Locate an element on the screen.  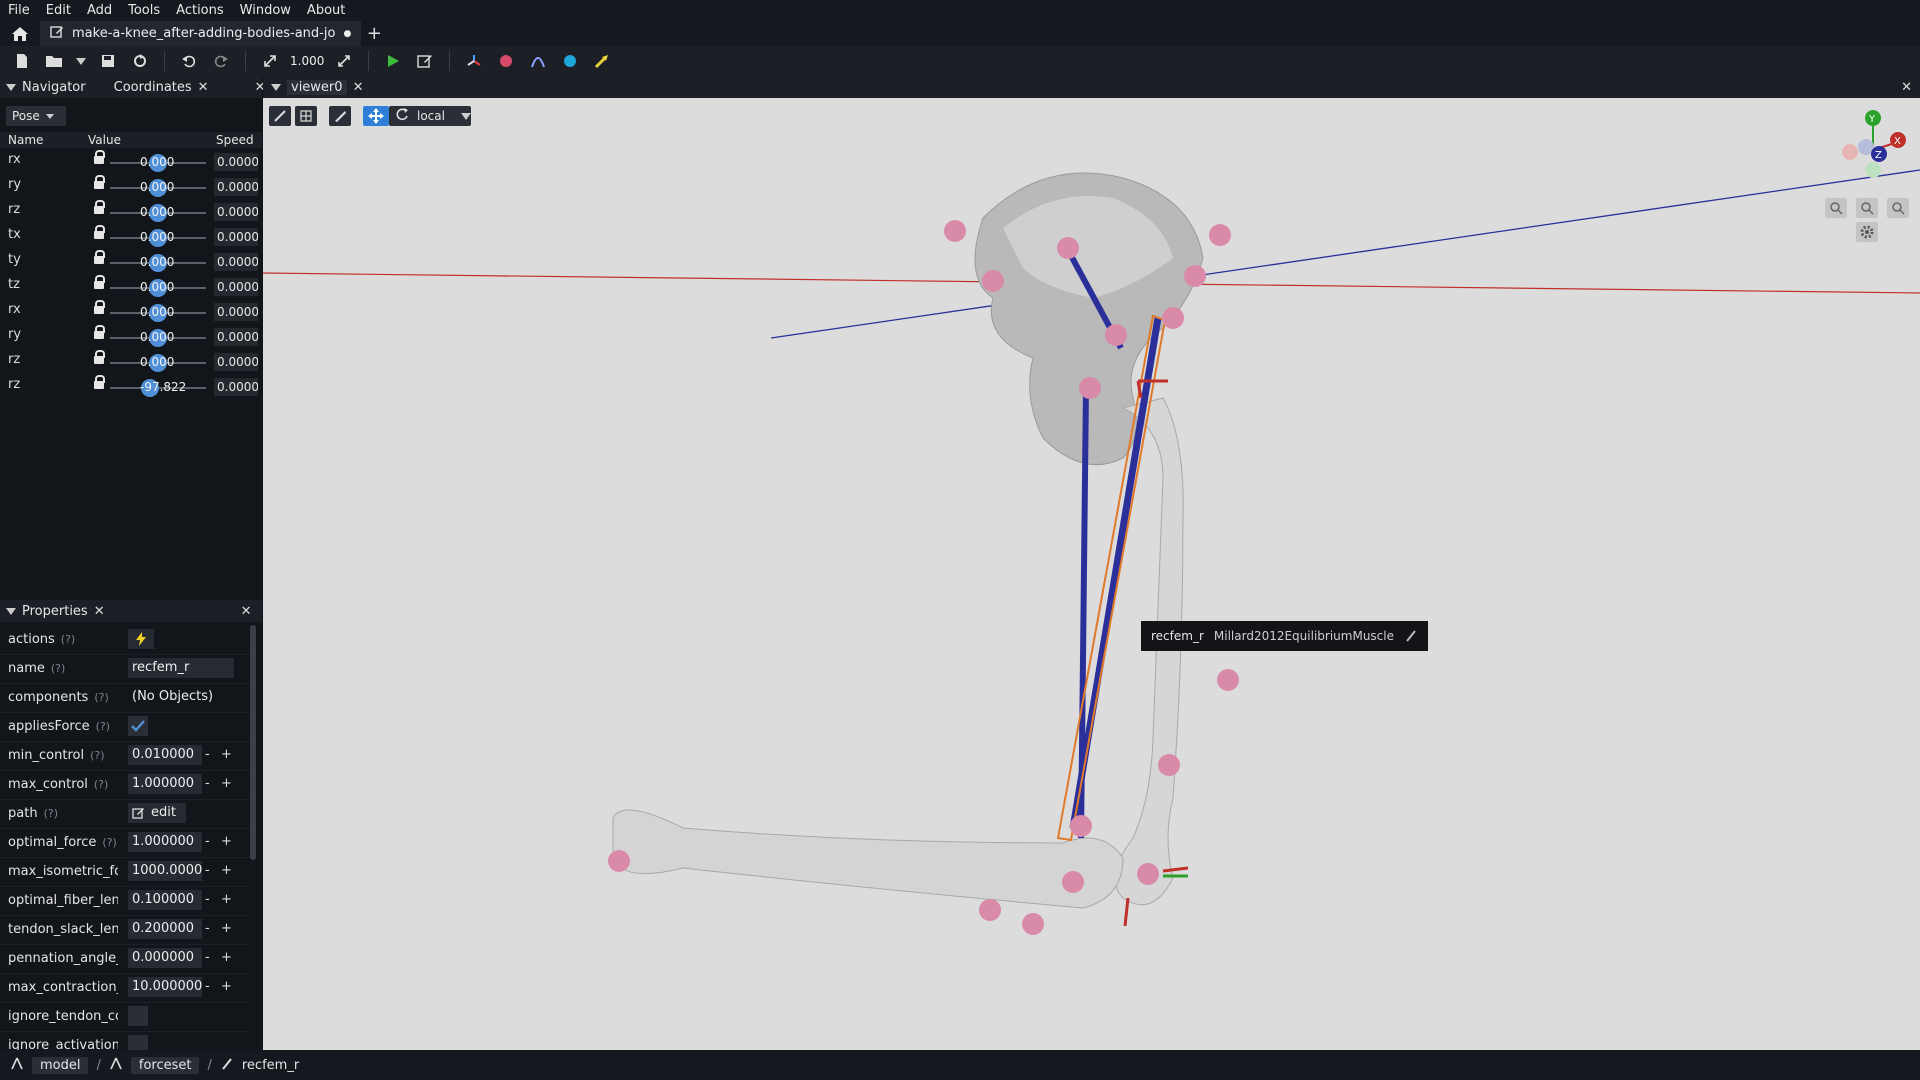
number-field: 0.000000 is located at coordinates (165, 958).